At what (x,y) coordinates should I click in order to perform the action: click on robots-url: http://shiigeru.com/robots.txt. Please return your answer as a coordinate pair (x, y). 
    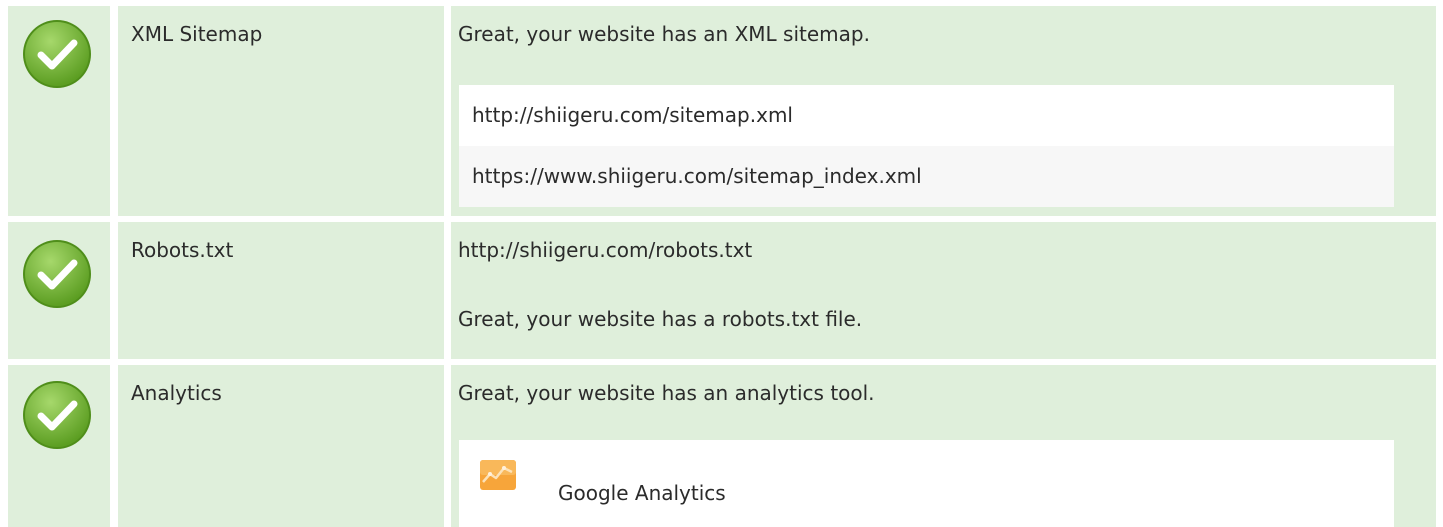
    Looking at the image, I should click on (605, 250).